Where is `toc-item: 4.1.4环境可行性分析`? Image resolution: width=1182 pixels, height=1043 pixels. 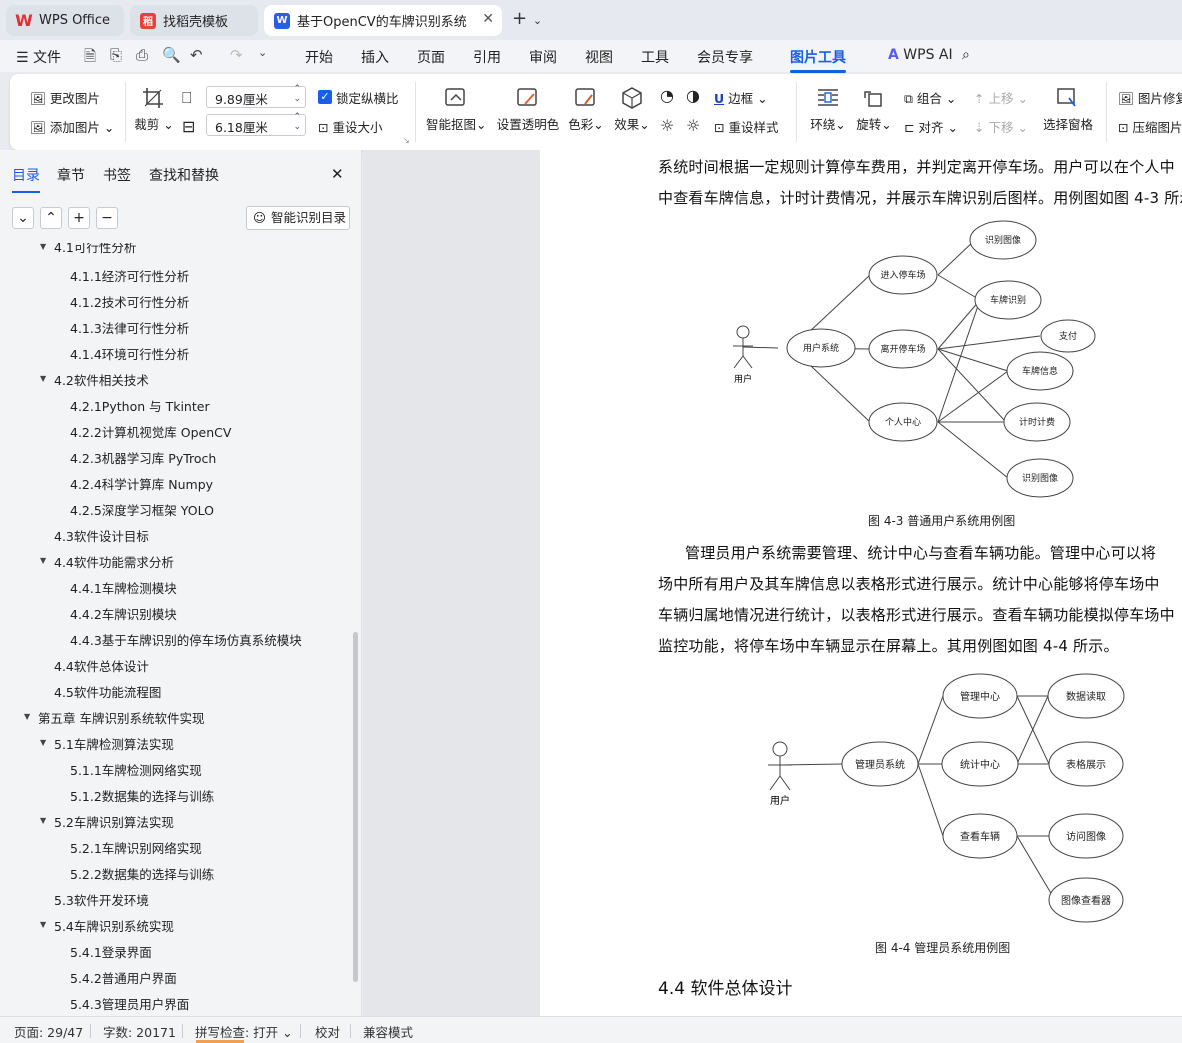
toc-item: 4.1.4环境可行性分析 is located at coordinates (129, 353).